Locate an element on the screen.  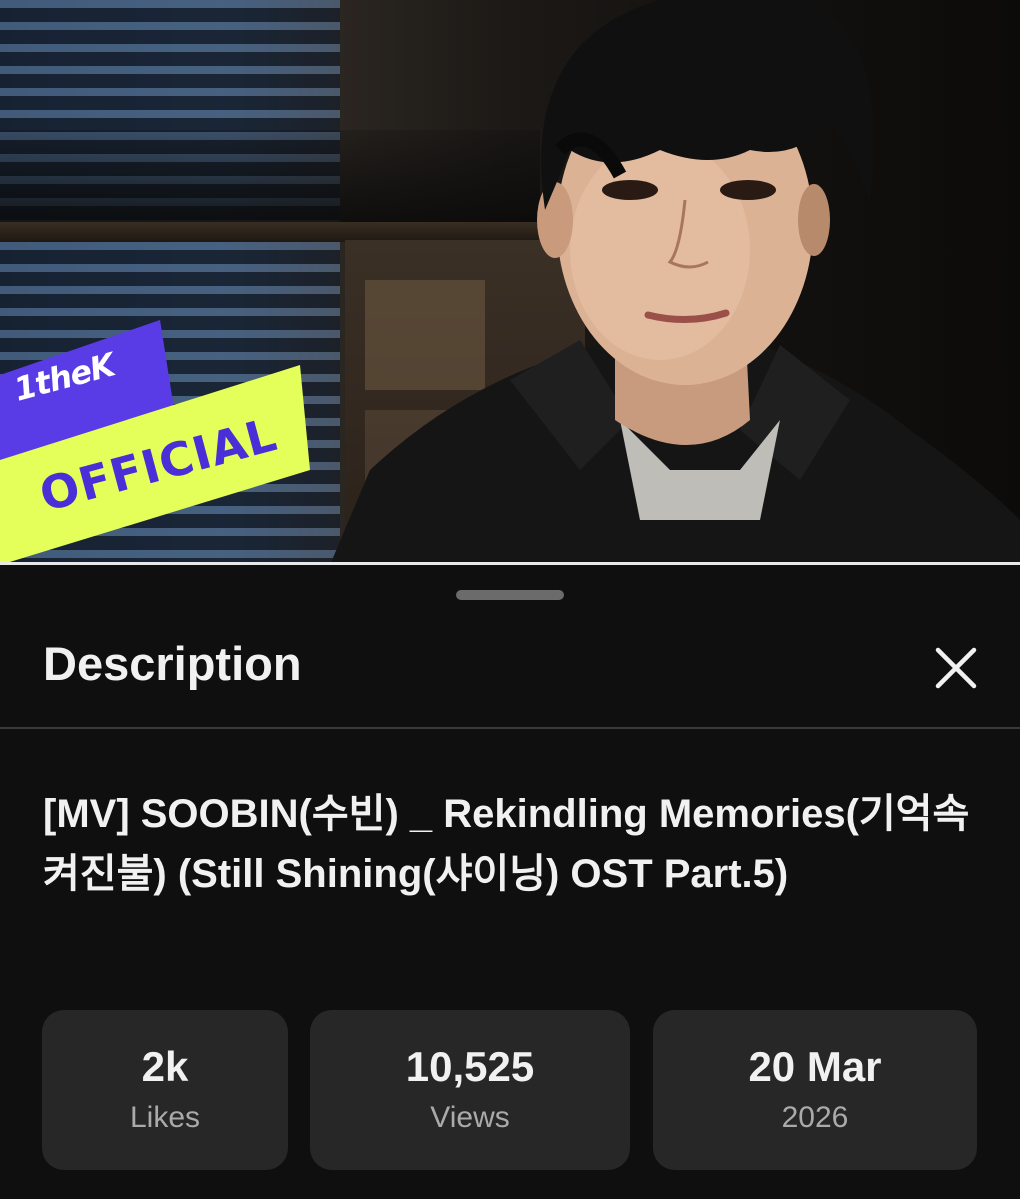
likes-stat: 2k Likes is located at coordinates (165, 1090).